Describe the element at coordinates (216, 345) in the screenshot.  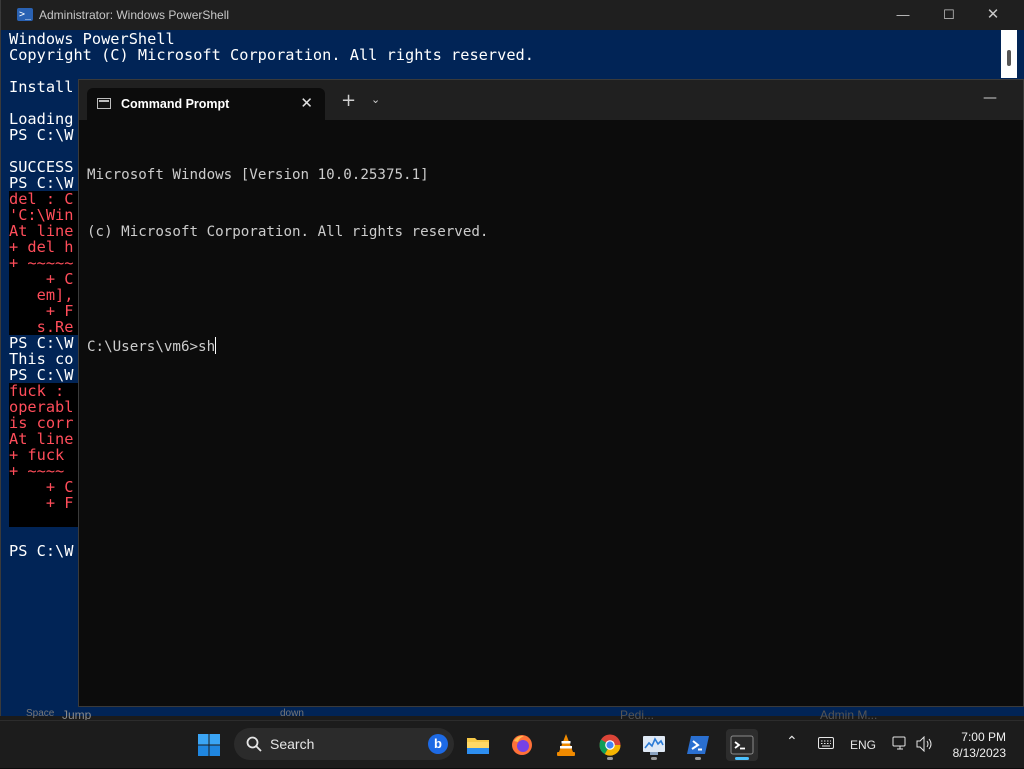
I see `text-cursor` at that location.